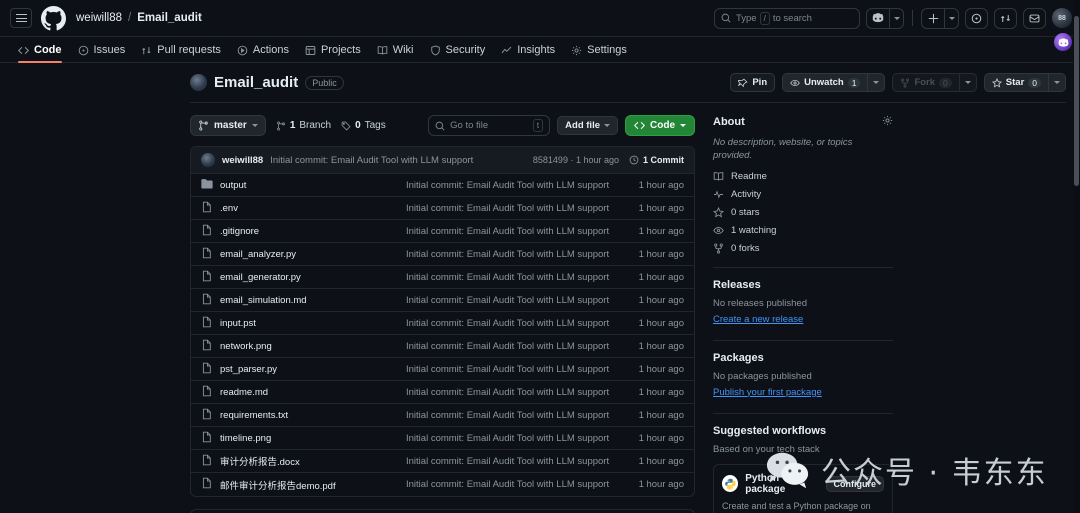 The height and width of the screenshot is (513, 1080). What do you see at coordinates (169, 18) in the screenshot?
I see `breadcrumb-repo: Email_audit` at bounding box center [169, 18].